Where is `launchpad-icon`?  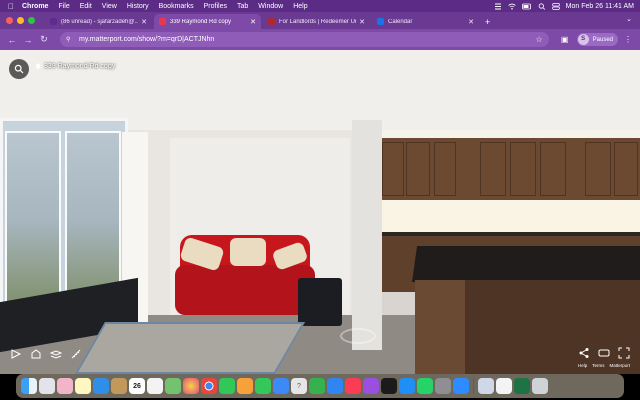 launchpad-icon is located at coordinates (47, 386).